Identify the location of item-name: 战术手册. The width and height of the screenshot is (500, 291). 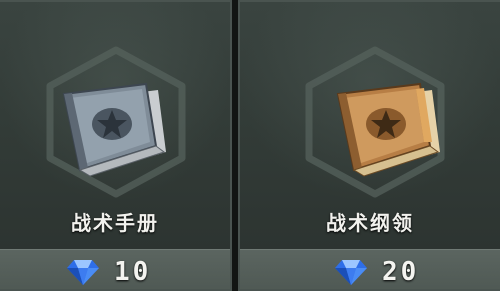
(115, 223).